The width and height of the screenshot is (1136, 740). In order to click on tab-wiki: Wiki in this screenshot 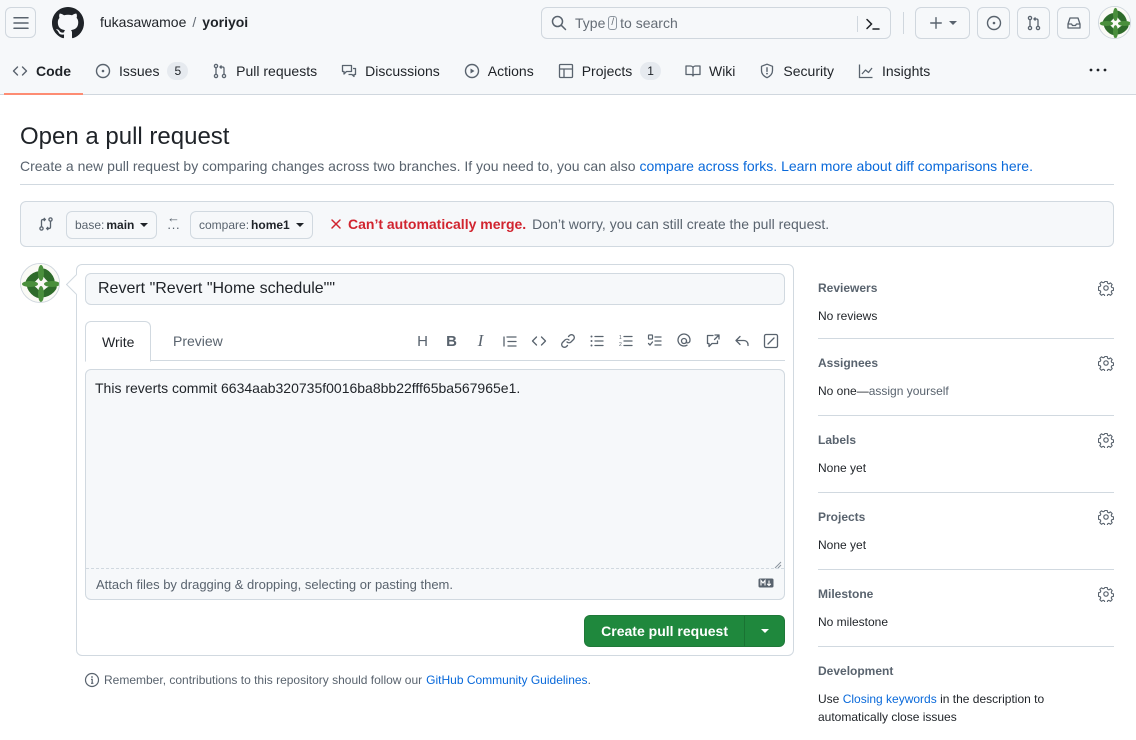, I will do `click(710, 71)`.